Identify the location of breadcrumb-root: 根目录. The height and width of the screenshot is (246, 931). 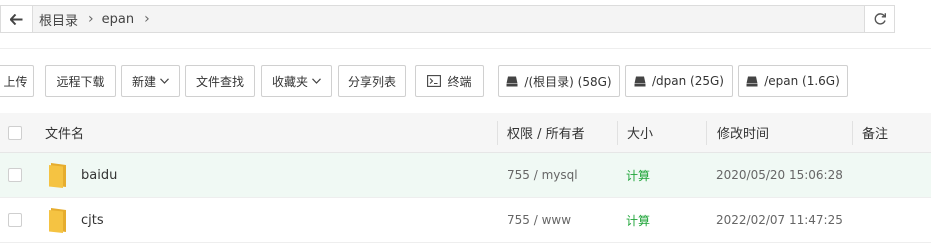
(55, 19).